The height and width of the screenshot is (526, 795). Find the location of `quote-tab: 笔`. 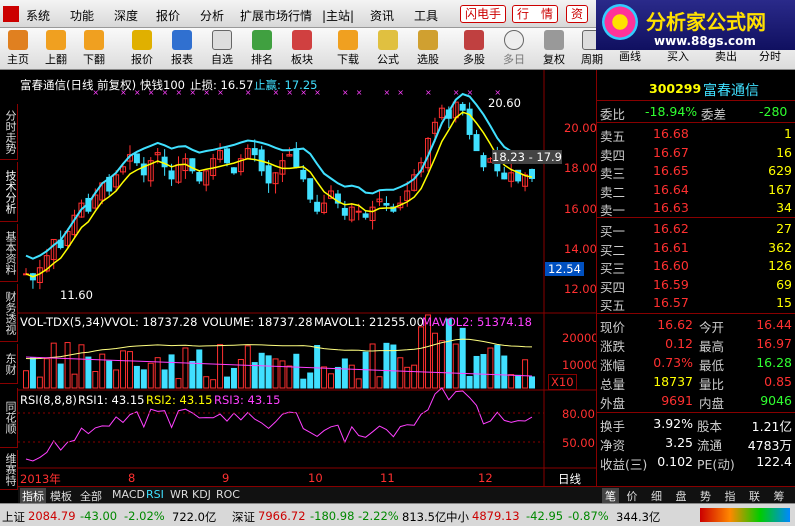

quote-tab: 笔 is located at coordinates (610, 496).